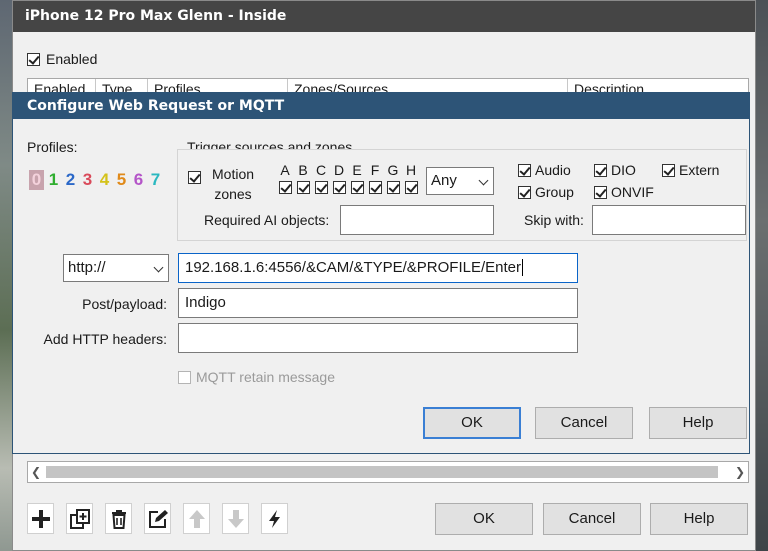  I want to click on dio-checkbox: DIO, so click(615, 170).